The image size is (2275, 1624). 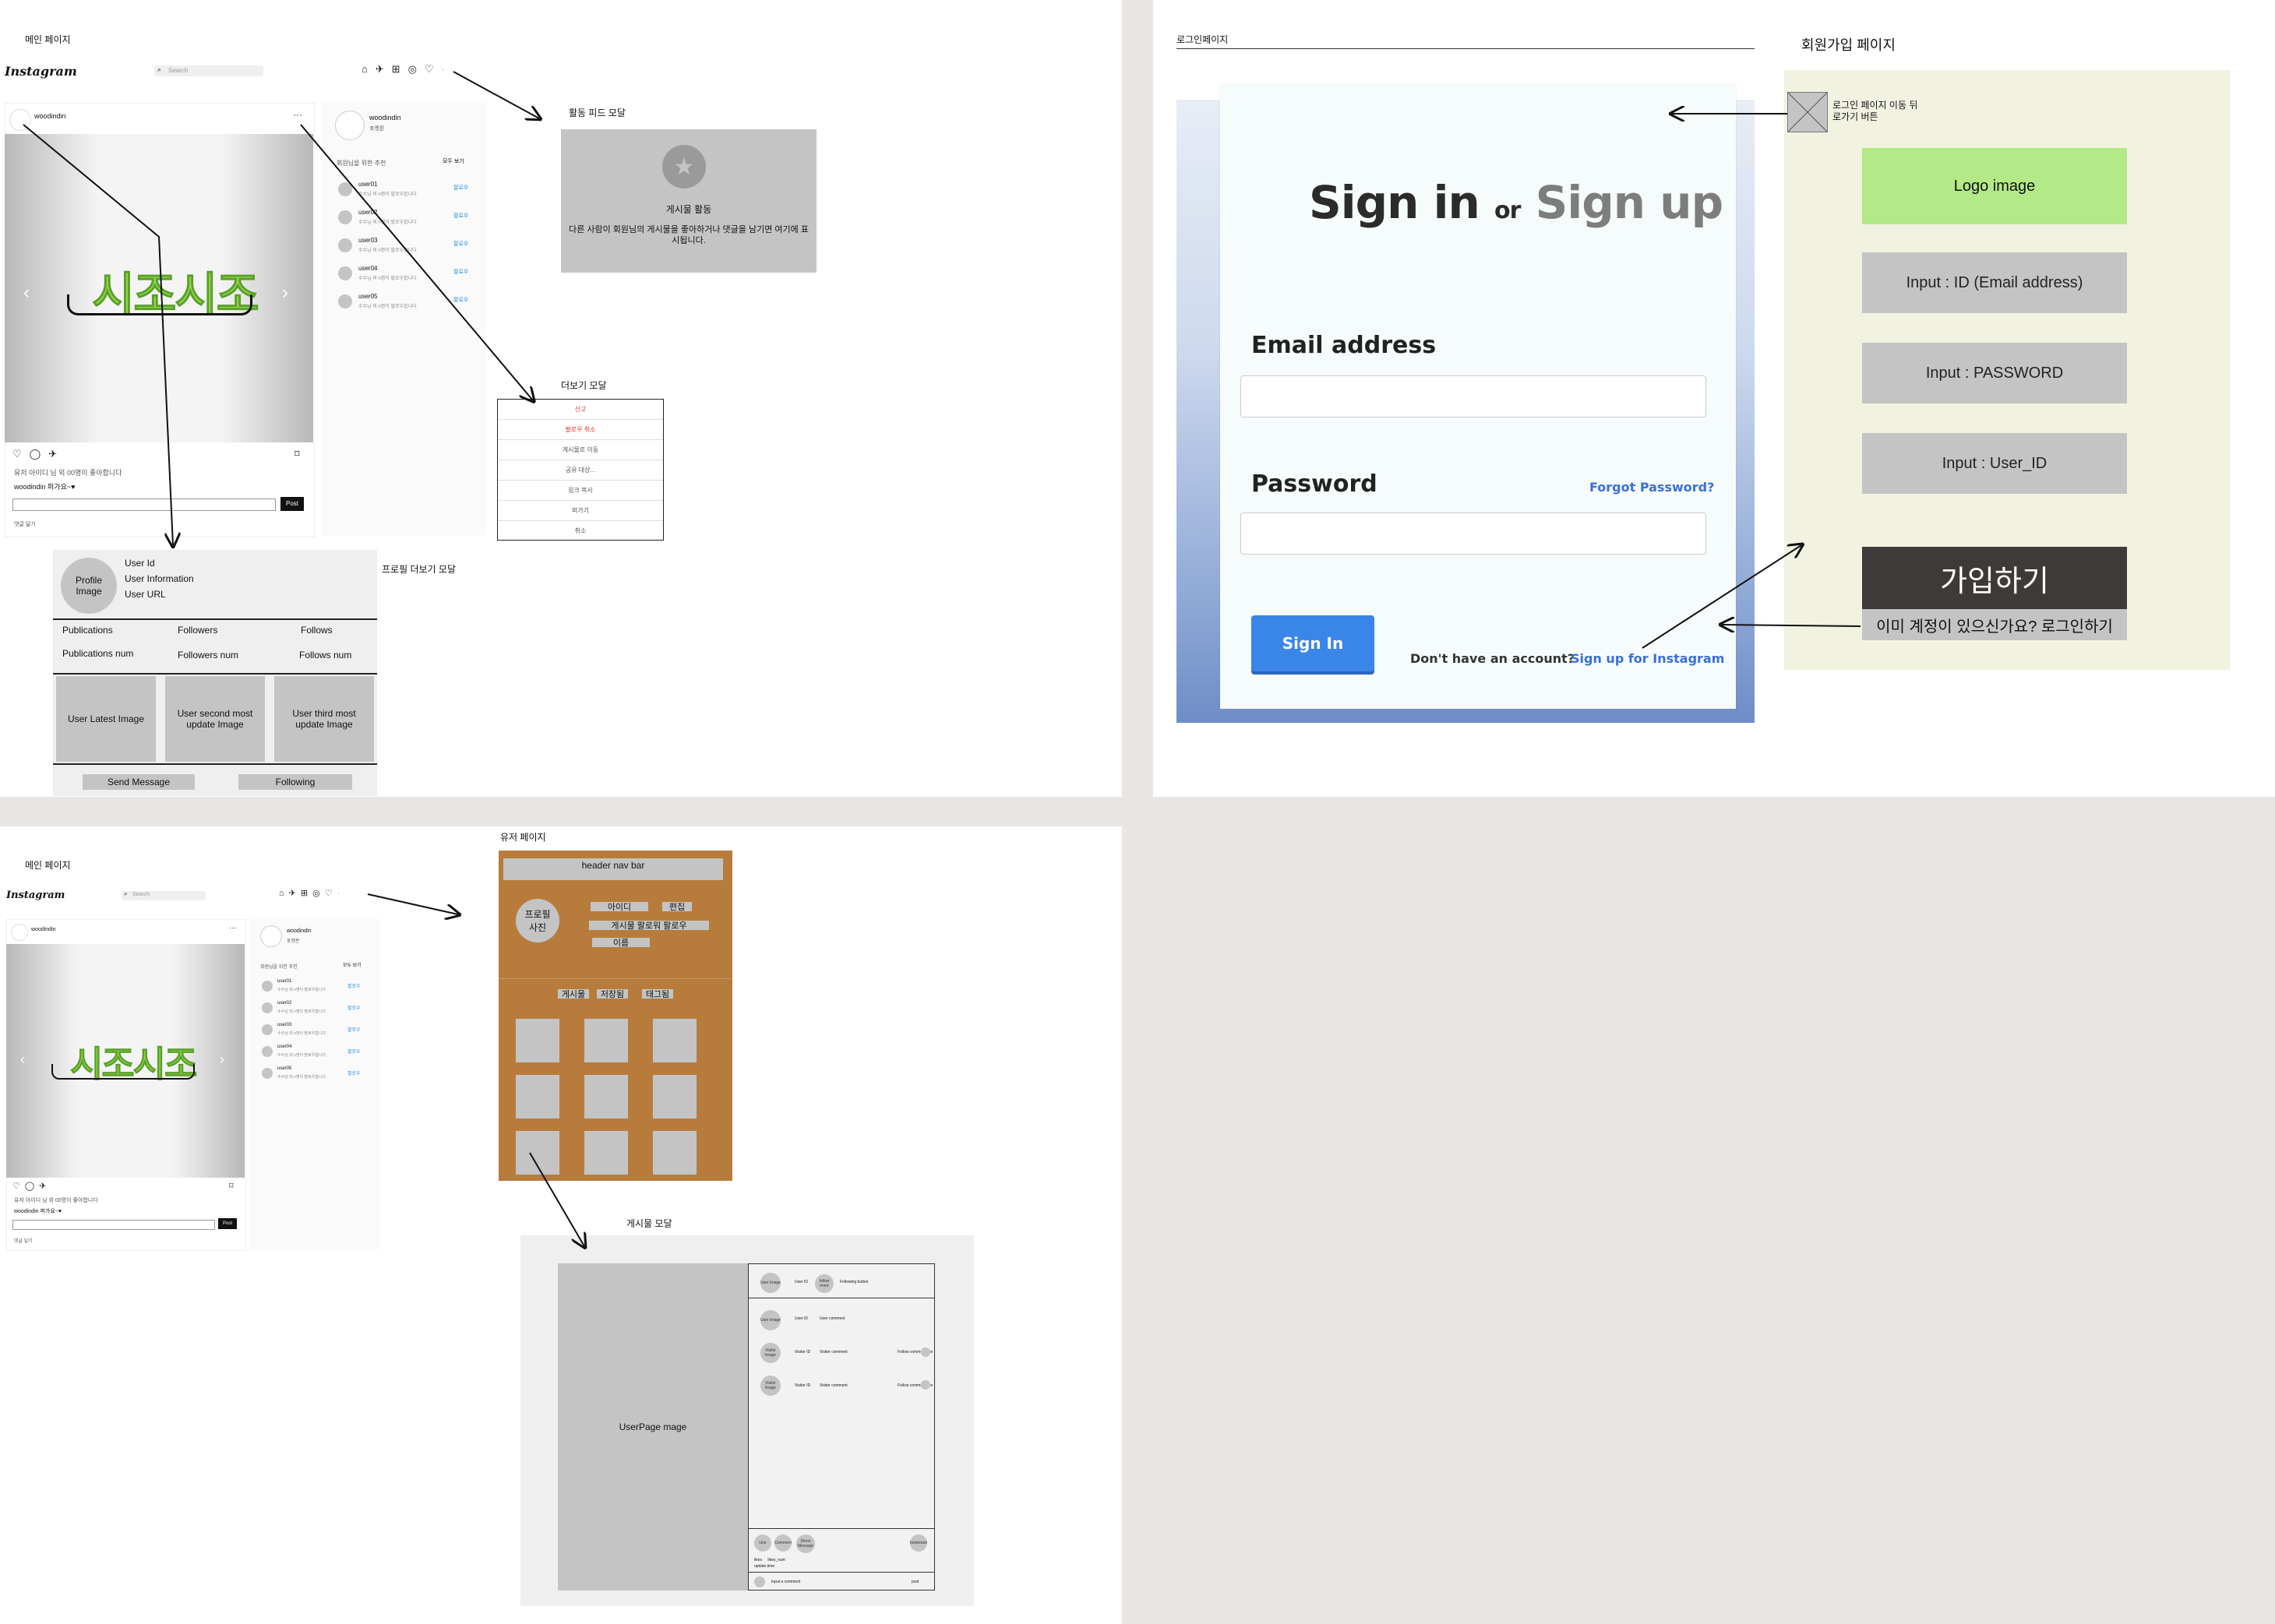 I want to click on comment-user-image: User Image, so click(x=770, y=1320).